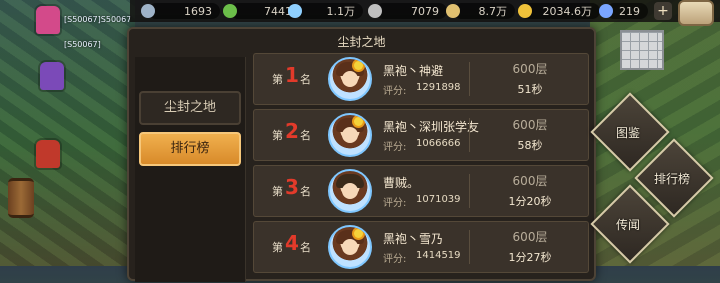 This screenshot has height=283, width=720. What do you see at coordinates (421, 79) in the screenshot?
I see `leaderboard-row: 第 1 名 黑袍丶神避 评分: 1291898 600层 51秒` at bounding box center [421, 79].